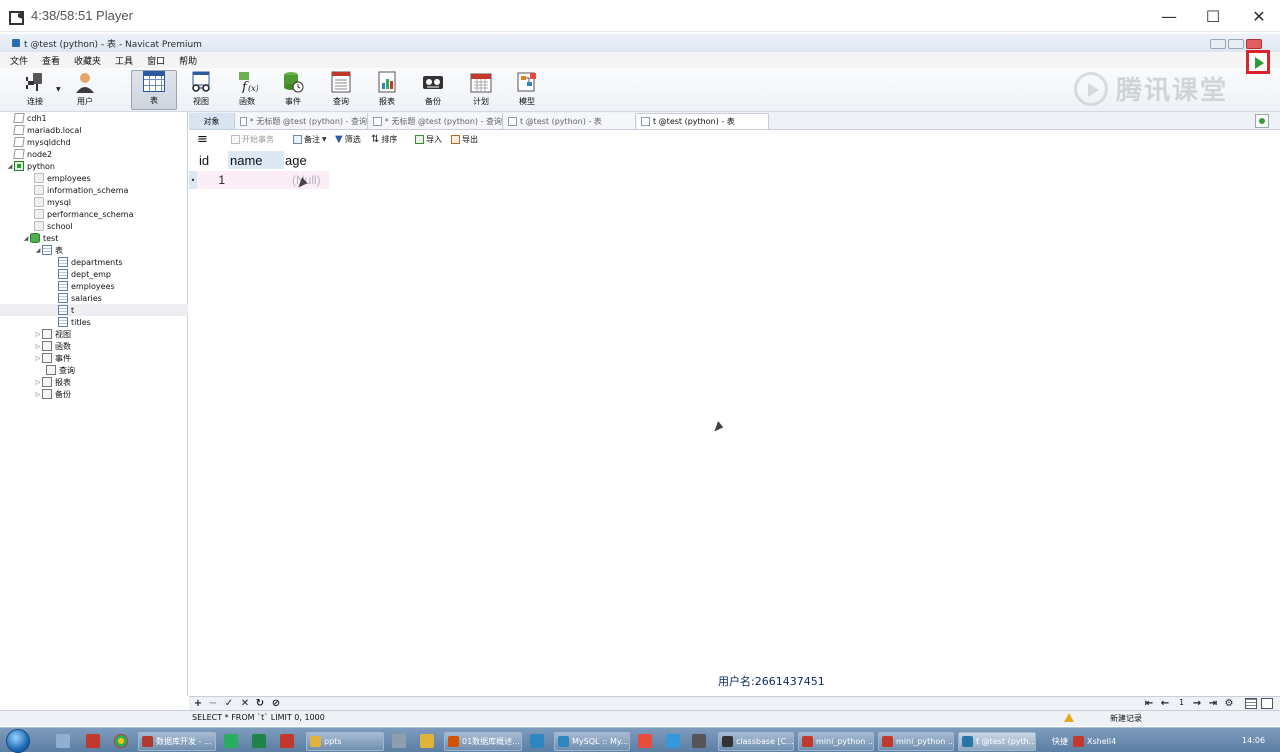 This screenshot has height=753, width=1280. What do you see at coordinates (40, 238) in the screenshot?
I see `tree-db-test: ◢ test` at bounding box center [40, 238].